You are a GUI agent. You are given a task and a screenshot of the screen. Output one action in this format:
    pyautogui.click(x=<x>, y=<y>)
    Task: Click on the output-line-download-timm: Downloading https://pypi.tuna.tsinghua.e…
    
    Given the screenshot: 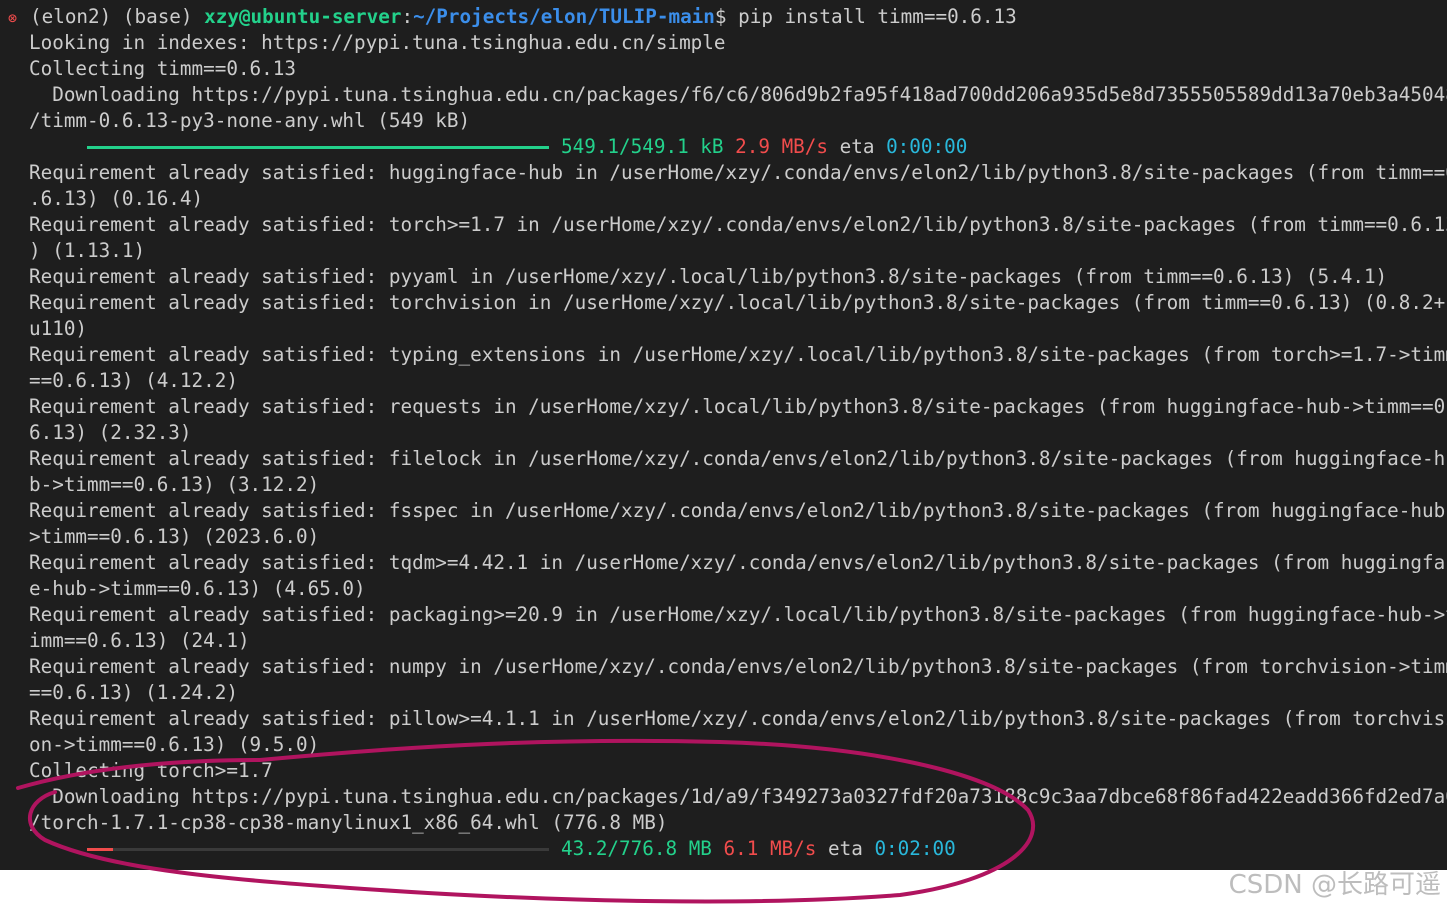 What is the action you would take?
    pyautogui.click(x=738, y=94)
    